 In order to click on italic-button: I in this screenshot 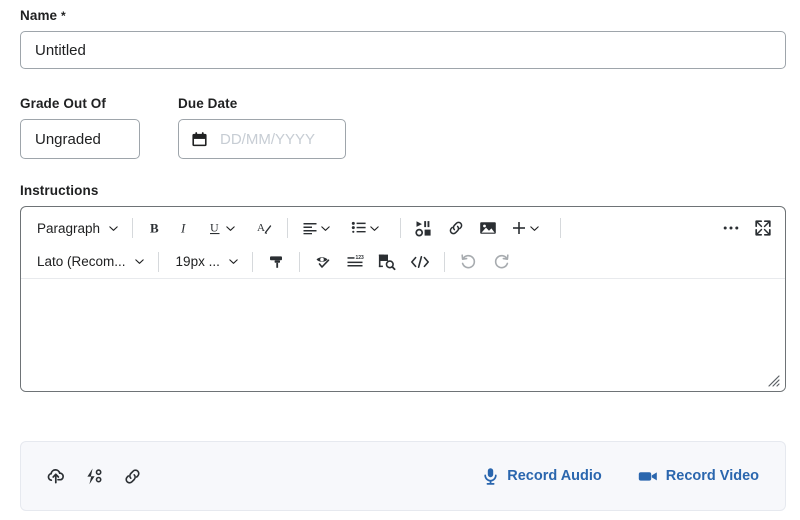, I will do `click(185, 228)`.